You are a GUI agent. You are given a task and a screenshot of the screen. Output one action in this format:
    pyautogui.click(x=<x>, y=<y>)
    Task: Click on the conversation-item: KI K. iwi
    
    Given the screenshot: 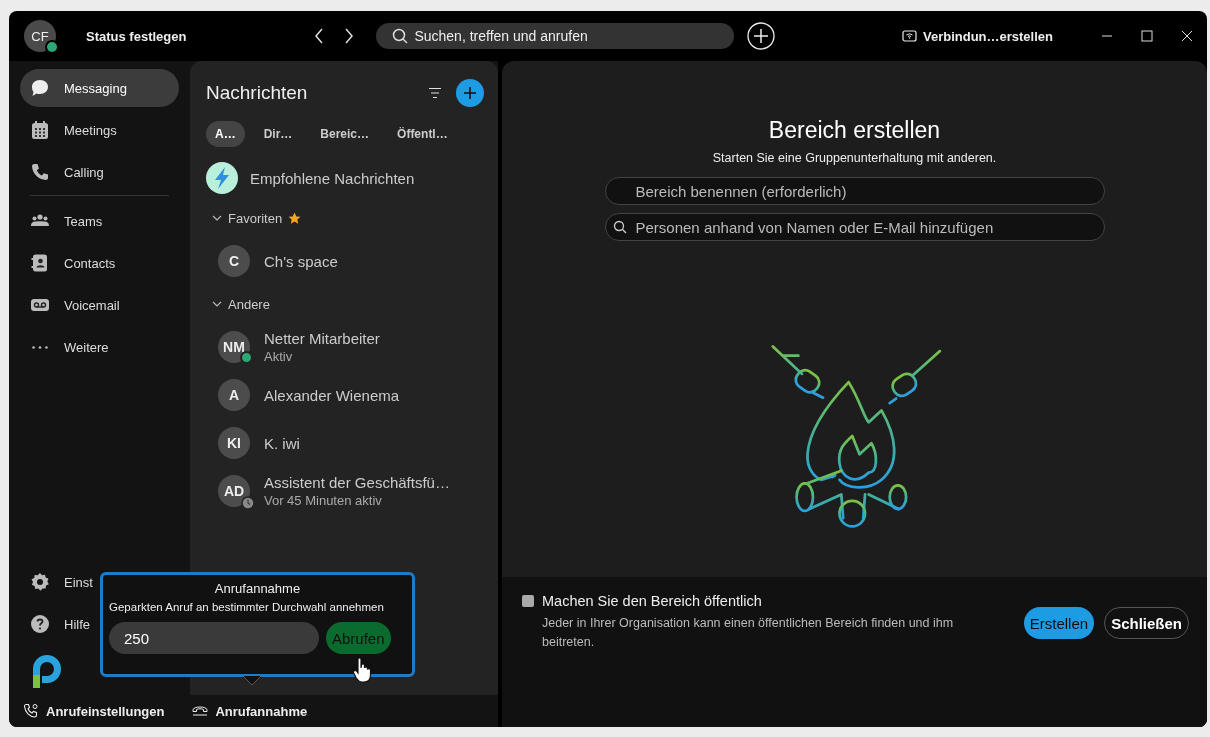 What is the action you would take?
    pyautogui.click(x=345, y=443)
    